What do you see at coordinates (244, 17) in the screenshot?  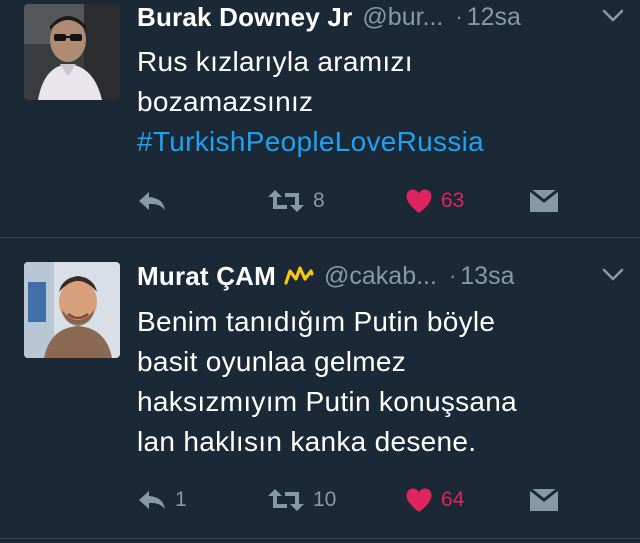 I see `display-name: Burak Downey Jr` at bounding box center [244, 17].